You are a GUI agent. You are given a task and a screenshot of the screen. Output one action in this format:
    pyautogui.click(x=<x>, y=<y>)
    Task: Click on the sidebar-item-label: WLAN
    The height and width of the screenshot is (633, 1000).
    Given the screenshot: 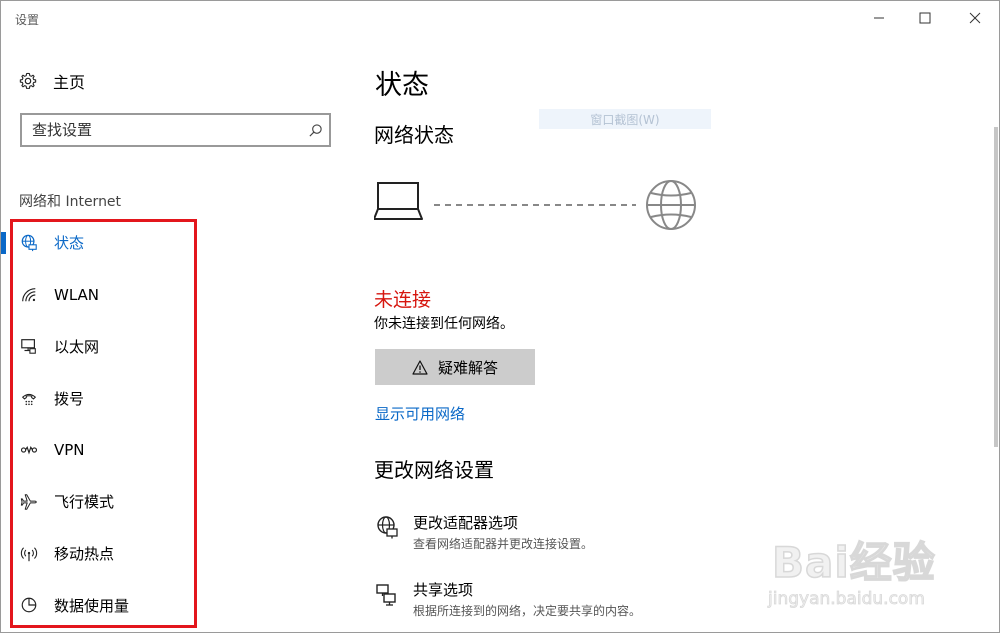 What is the action you would take?
    pyautogui.click(x=77, y=294)
    